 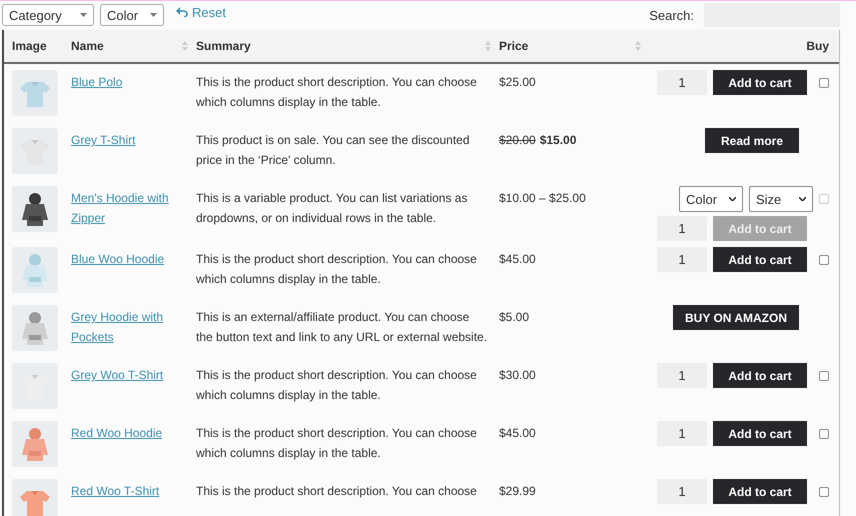 What do you see at coordinates (514, 317) in the screenshot?
I see `price: $5.00` at bounding box center [514, 317].